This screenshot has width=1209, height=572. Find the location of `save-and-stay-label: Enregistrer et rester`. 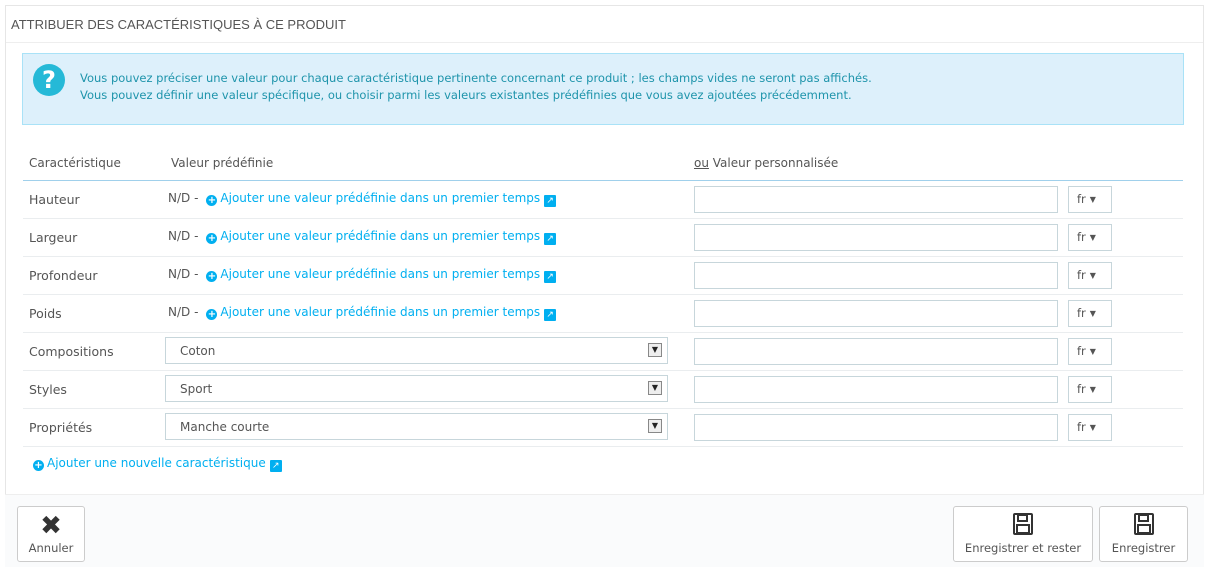

save-and-stay-label: Enregistrer et rester is located at coordinates (1023, 548).